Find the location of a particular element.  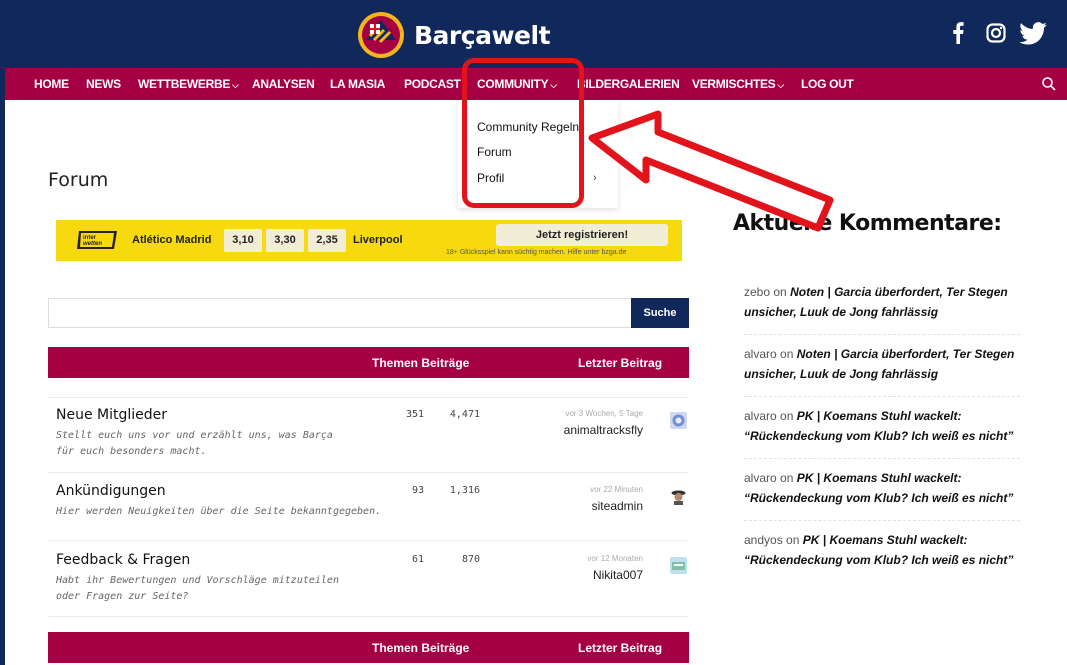

forum-table-header: Themen Beiträge Letzter Beitrag is located at coordinates (368, 362).